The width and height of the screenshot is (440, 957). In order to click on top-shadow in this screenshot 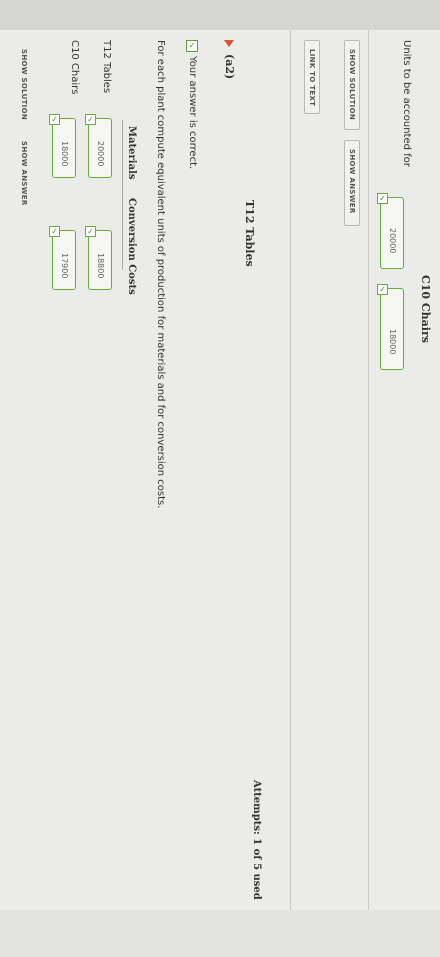, I will do `click(220, 15)`.